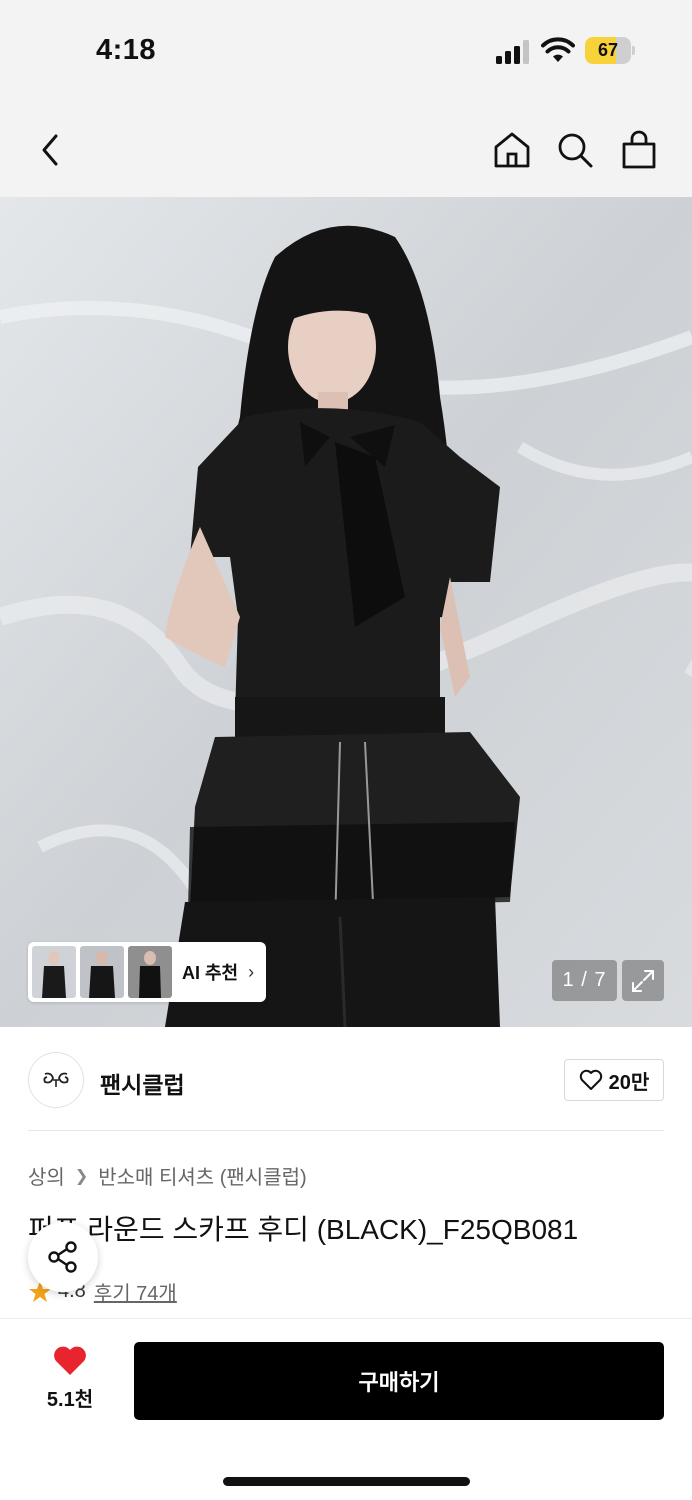  What do you see at coordinates (346, 1130) in the screenshot?
I see `divider` at bounding box center [346, 1130].